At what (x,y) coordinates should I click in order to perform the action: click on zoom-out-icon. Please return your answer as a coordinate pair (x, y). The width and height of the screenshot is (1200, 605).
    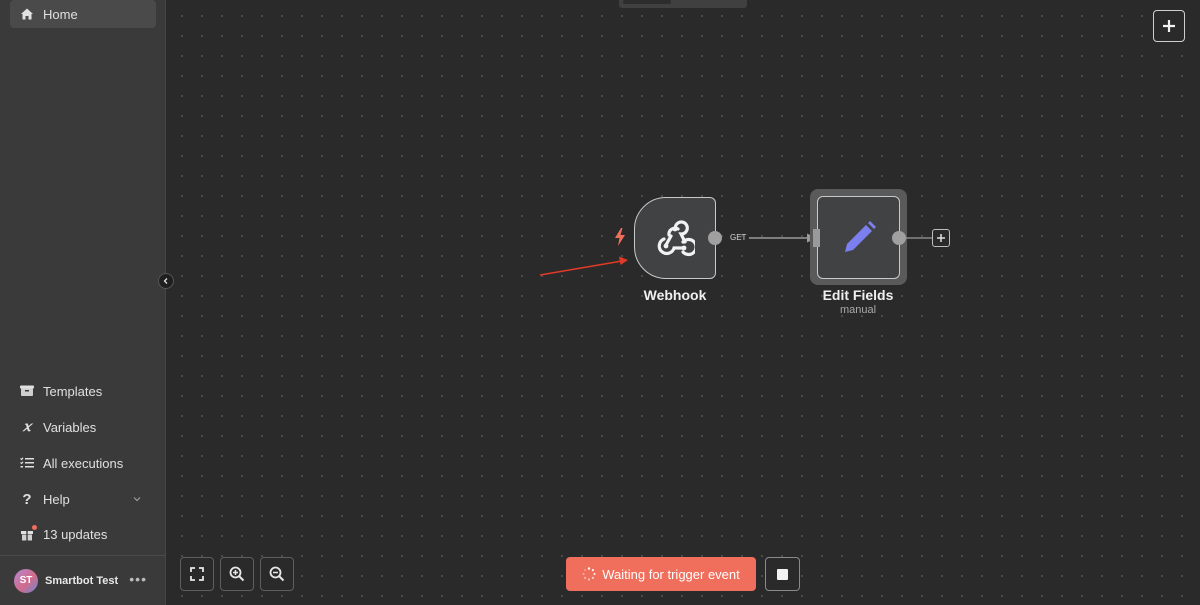
    Looking at the image, I should click on (277, 574).